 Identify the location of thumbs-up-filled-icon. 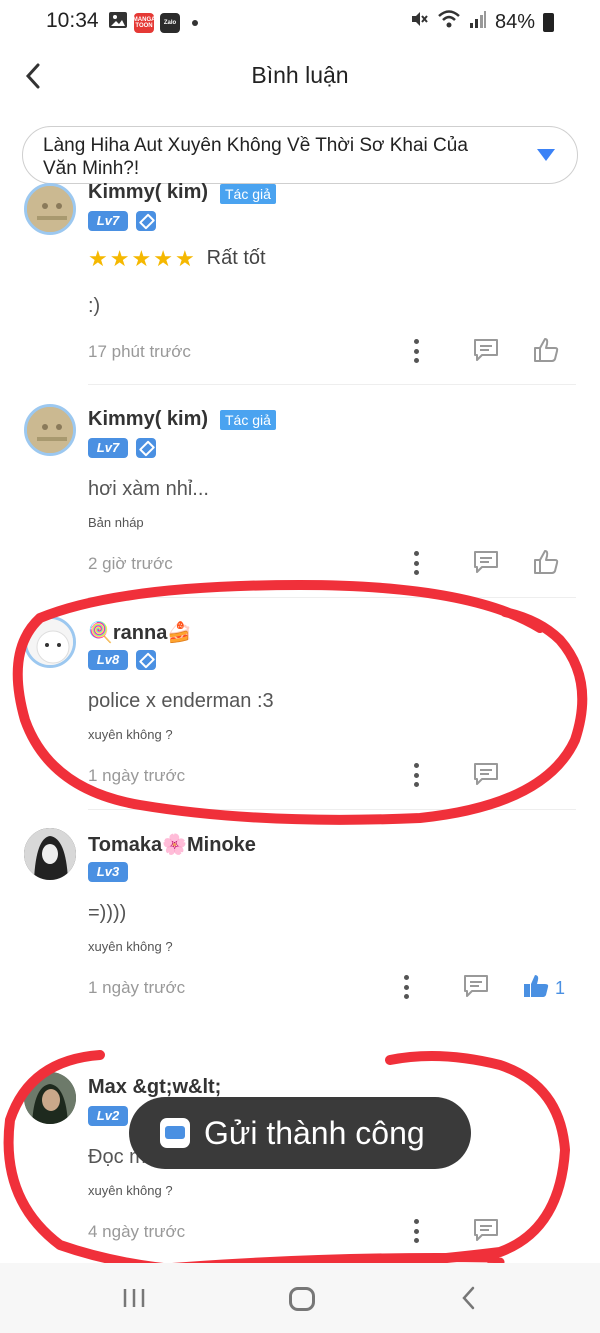
(536, 986).